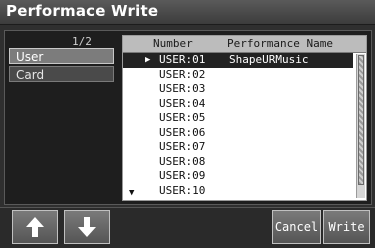  Describe the element at coordinates (238, 133) in the screenshot. I see `list-row: USER:06` at that location.